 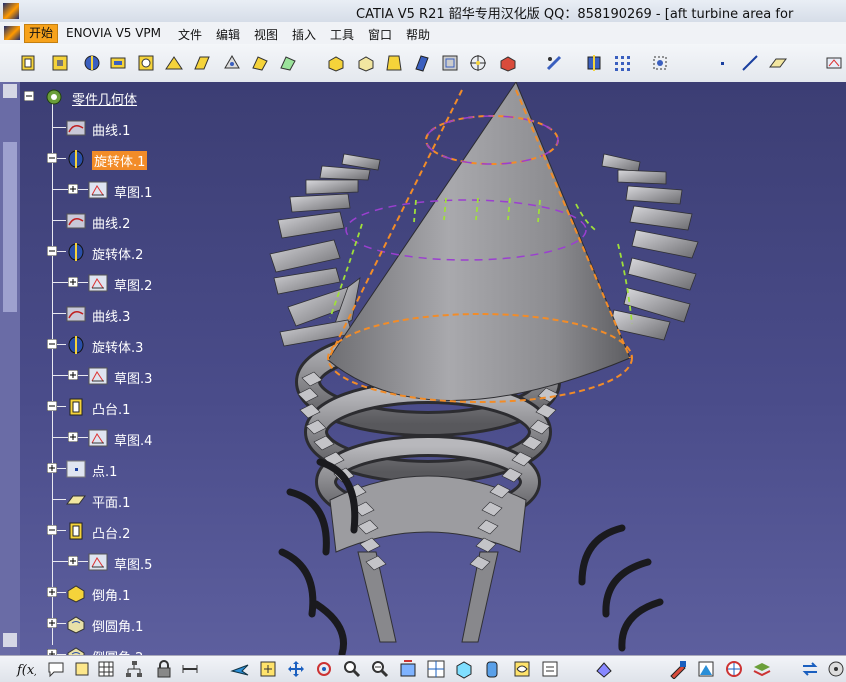 I want to click on pan-icon, so click(x=296, y=669).